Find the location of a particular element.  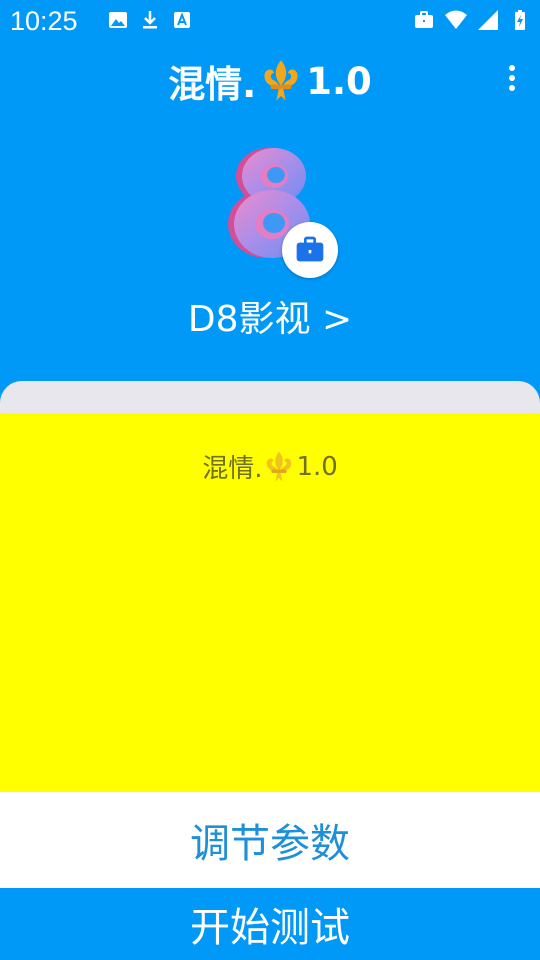

status-notification-icons is located at coordinates (150, 20).